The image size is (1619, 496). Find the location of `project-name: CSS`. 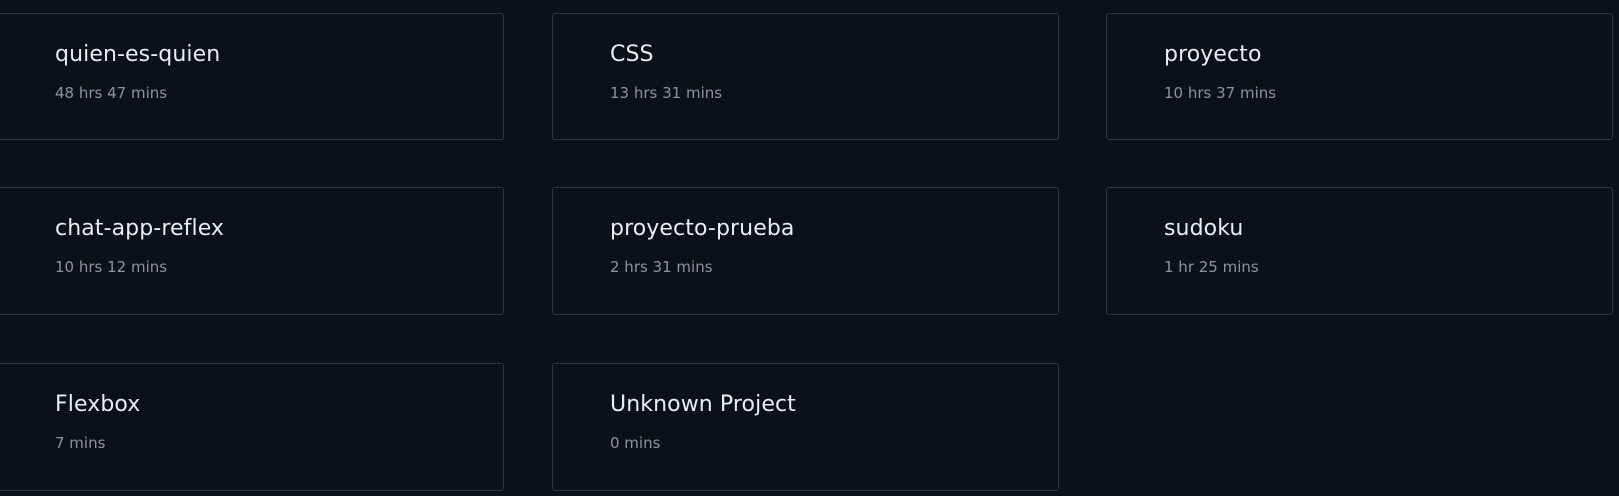

project-name: CSS is located at coordinates (632, 54).